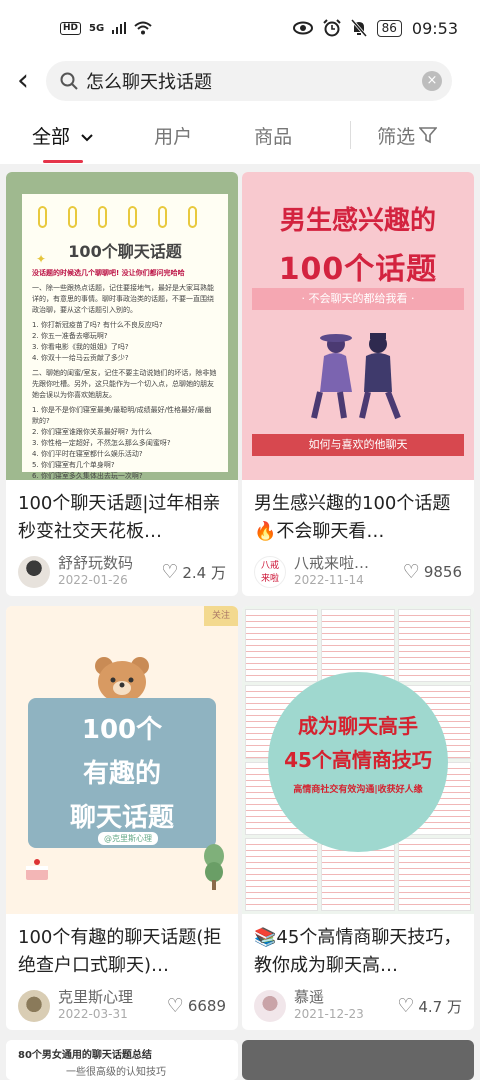 This screenshot has height=1080, width=480. Describe the element at coordinates (434, 28) in the screenshot. I see `clock: 09:53` at that location.